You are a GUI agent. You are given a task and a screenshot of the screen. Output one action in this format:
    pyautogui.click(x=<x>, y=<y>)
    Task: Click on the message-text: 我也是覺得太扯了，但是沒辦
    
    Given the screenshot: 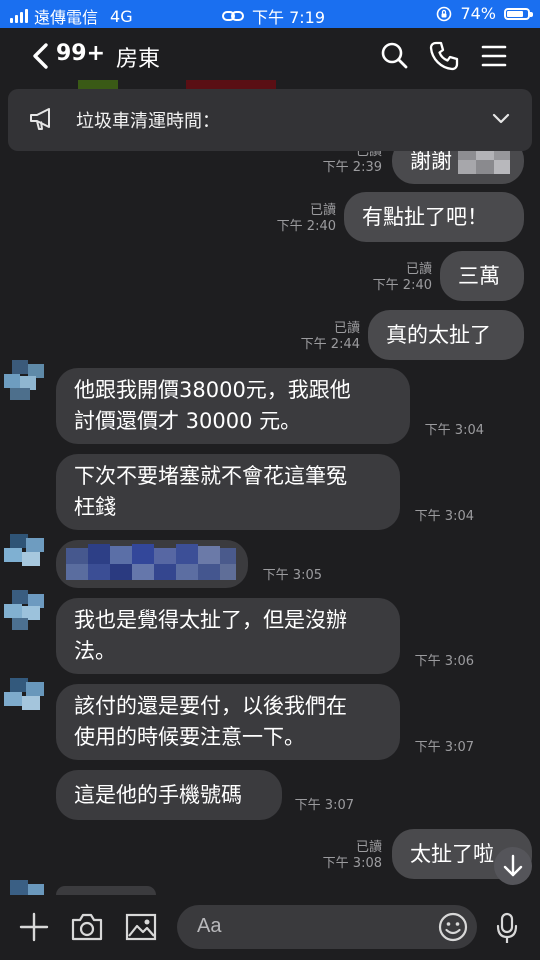 What is the action you would take?
    pyautogui.click(x=210, y=620)
    